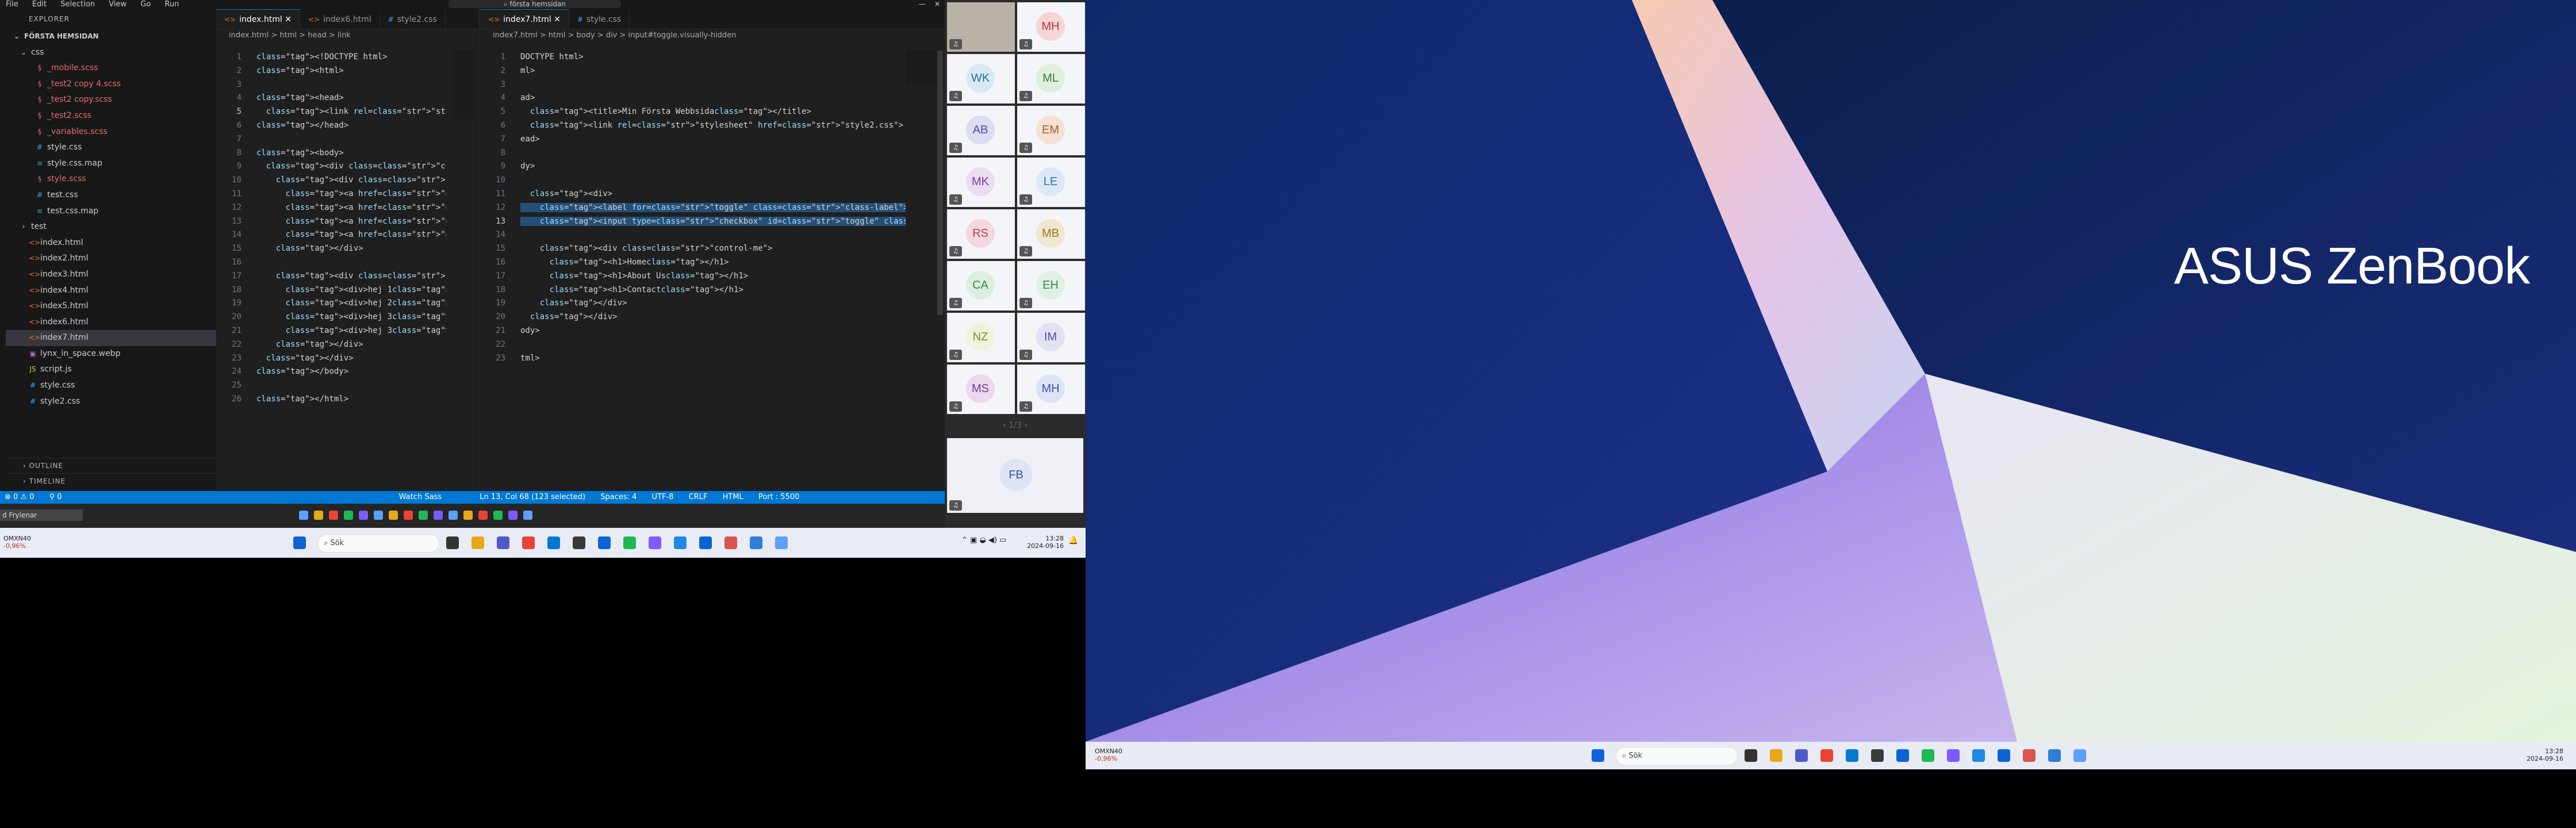 The height and width of the screenshot is (828, 2576). Describe the element at coordinates (1051, 234) in the screenshot. I see `participant-tile: MB ♫` at that location.